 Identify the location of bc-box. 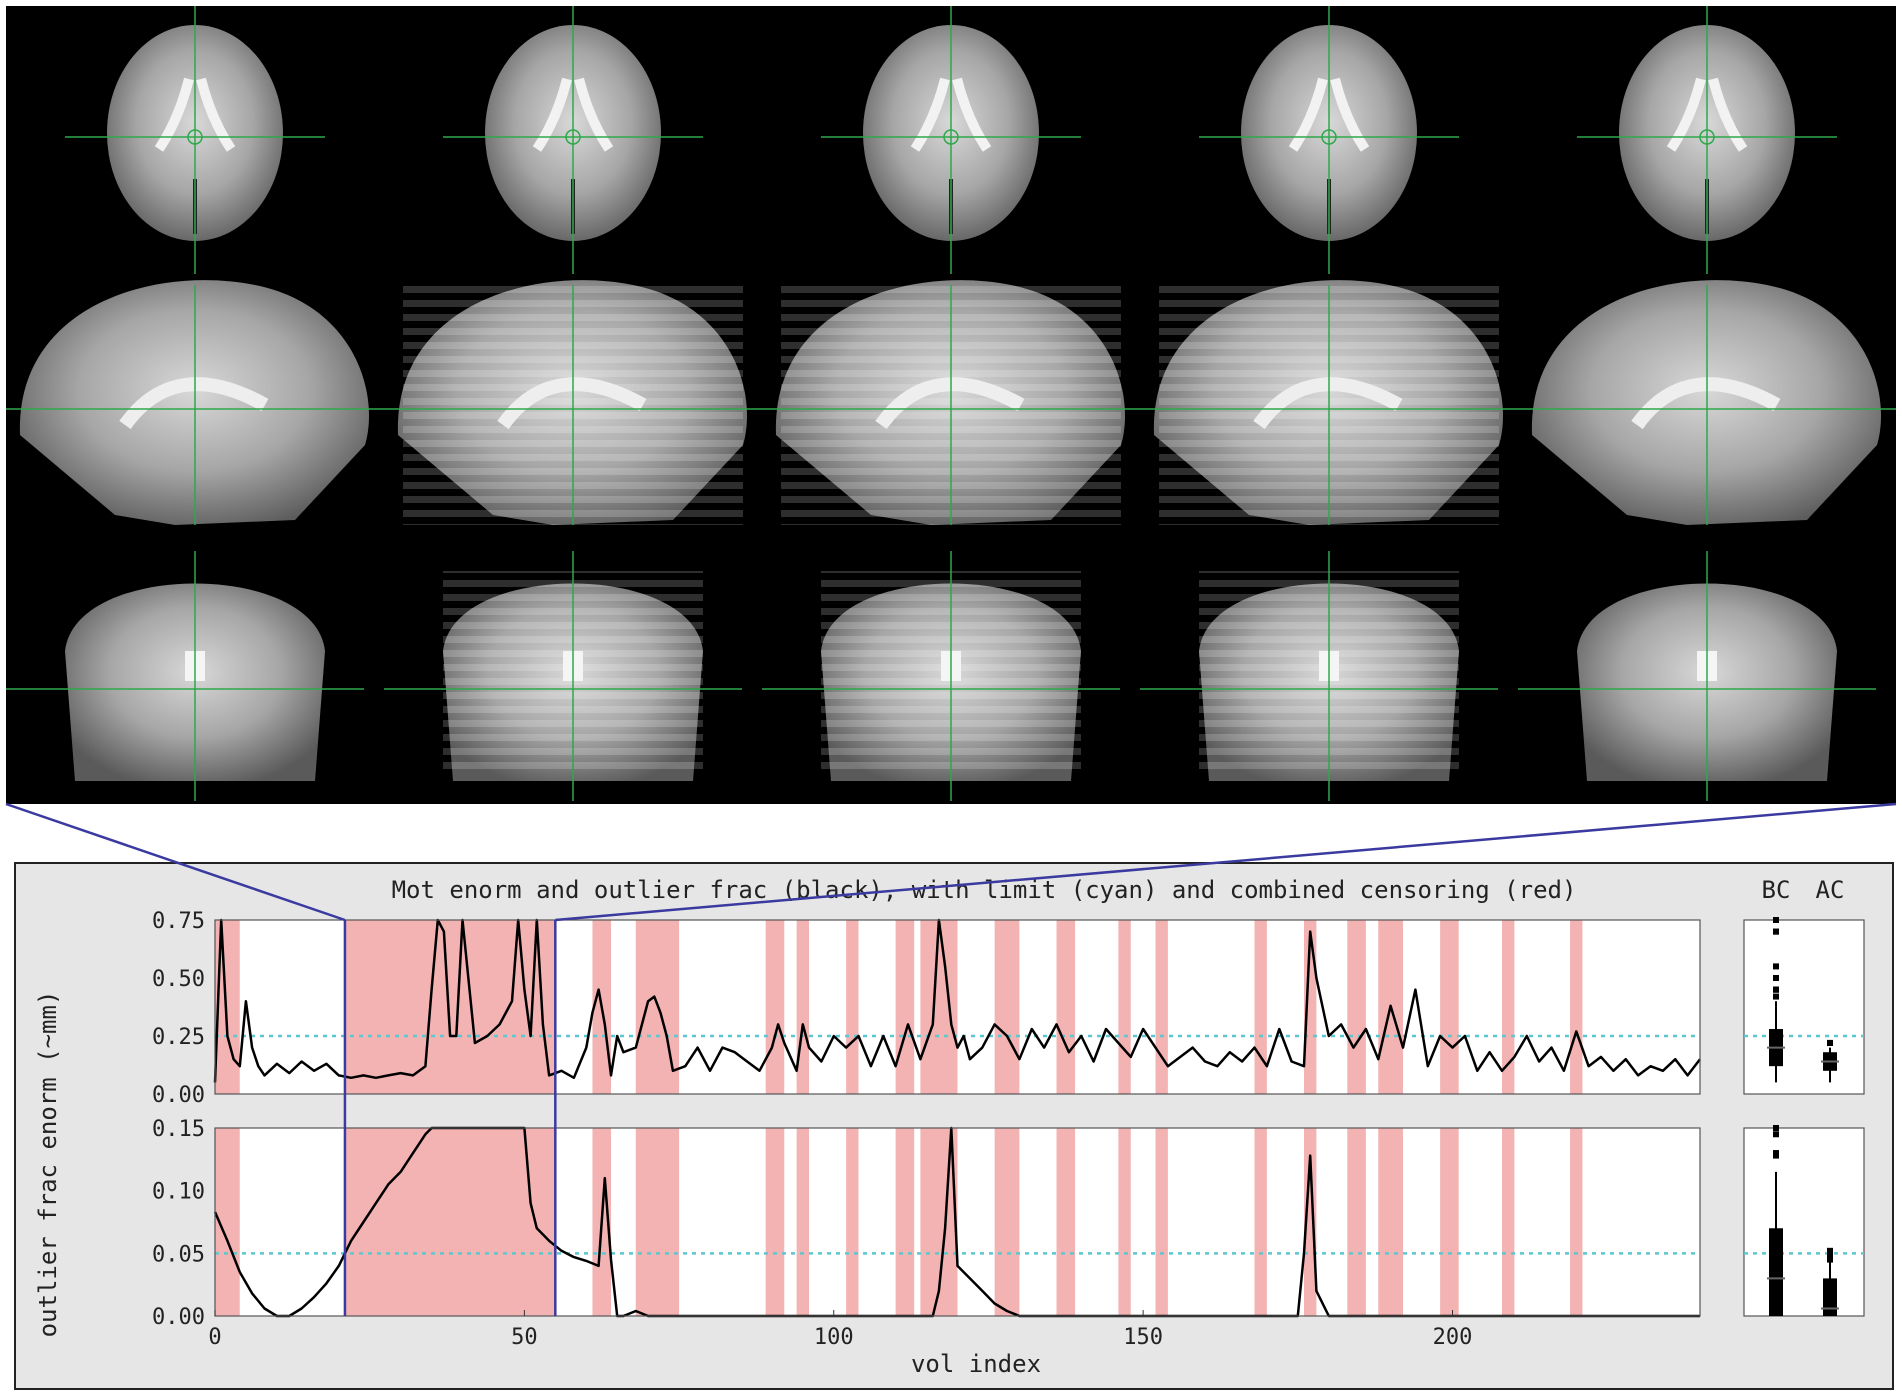
(1776, 1272).